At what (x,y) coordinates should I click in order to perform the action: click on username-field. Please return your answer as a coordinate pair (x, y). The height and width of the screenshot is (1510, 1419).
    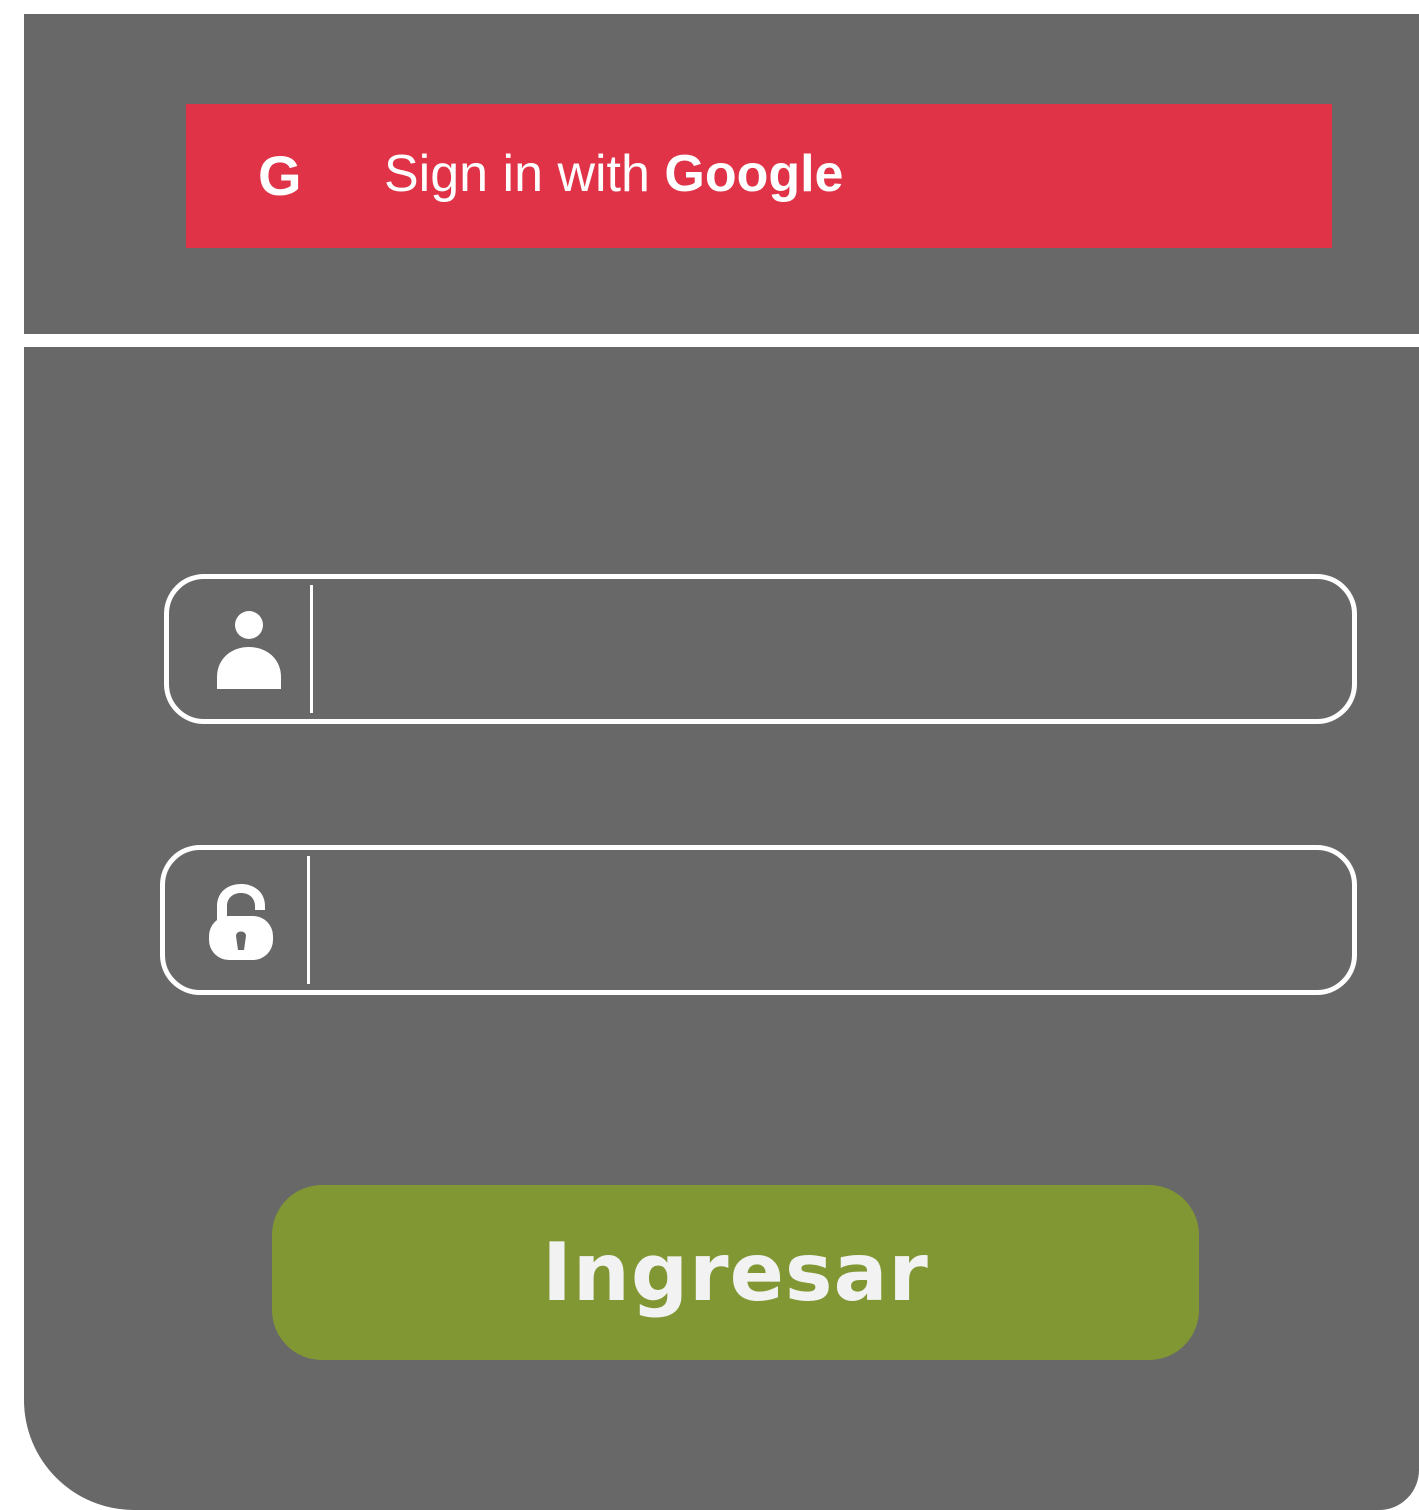
    Looking at the image, I should click on (760, 649).